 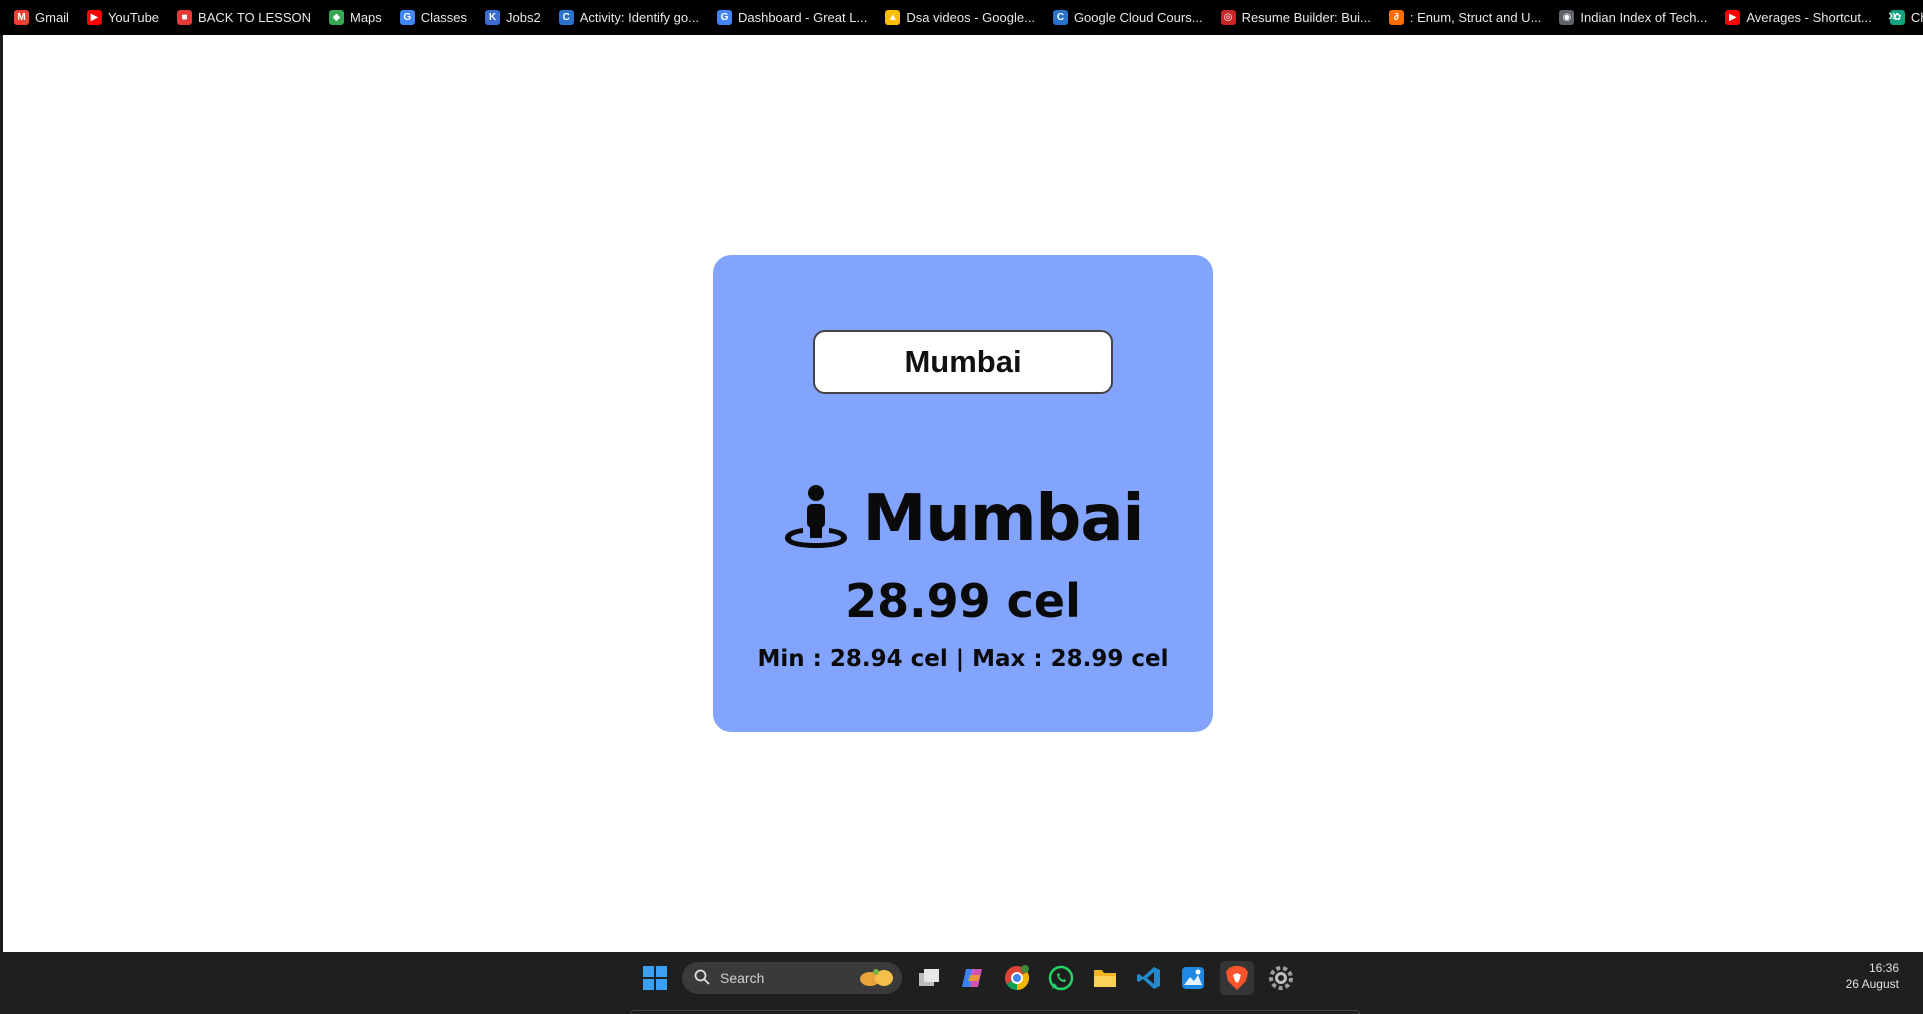 What do you see at coordinates (1872, 976) in the screenshot?
I see `system-clock: 16:36 26 August` at bounding box center [1872, 976].